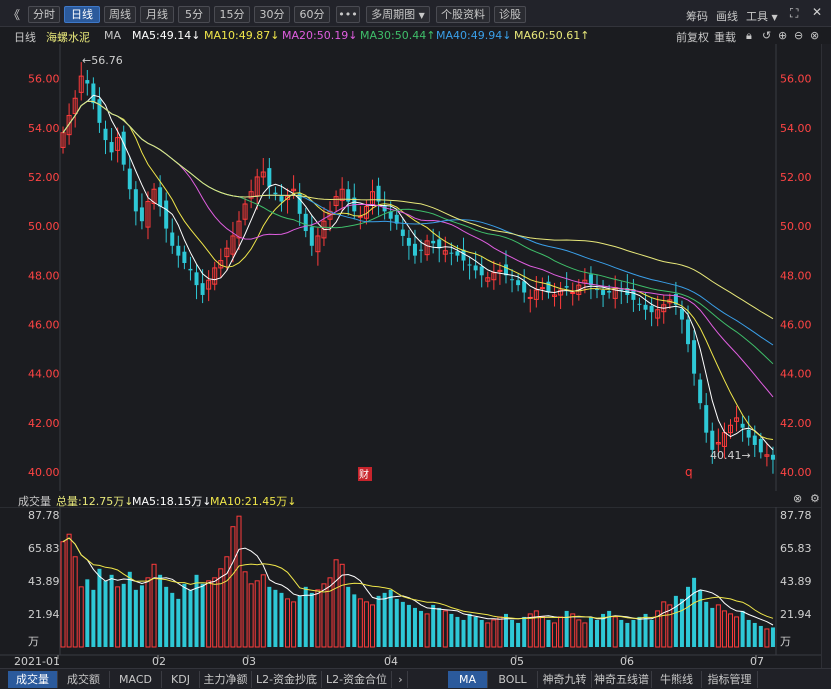 Image resolution: width=831 pixels, height=689 pixels. What do you see at coordinates (136, 679) in the screenshot?
I see `indicator-tab-2: MACD` at bounding box center [136, 679].